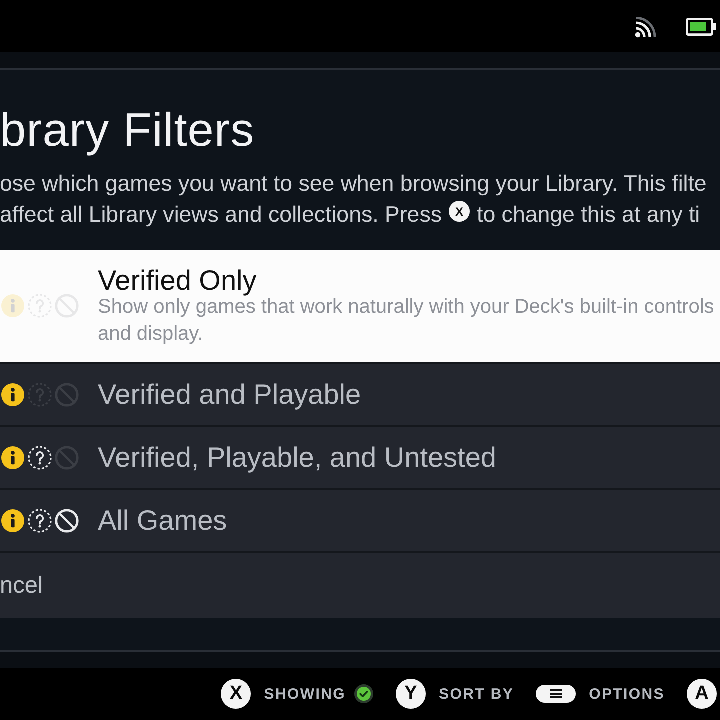  I want to click on hint-label: OPTIONS, so click(627, 694).